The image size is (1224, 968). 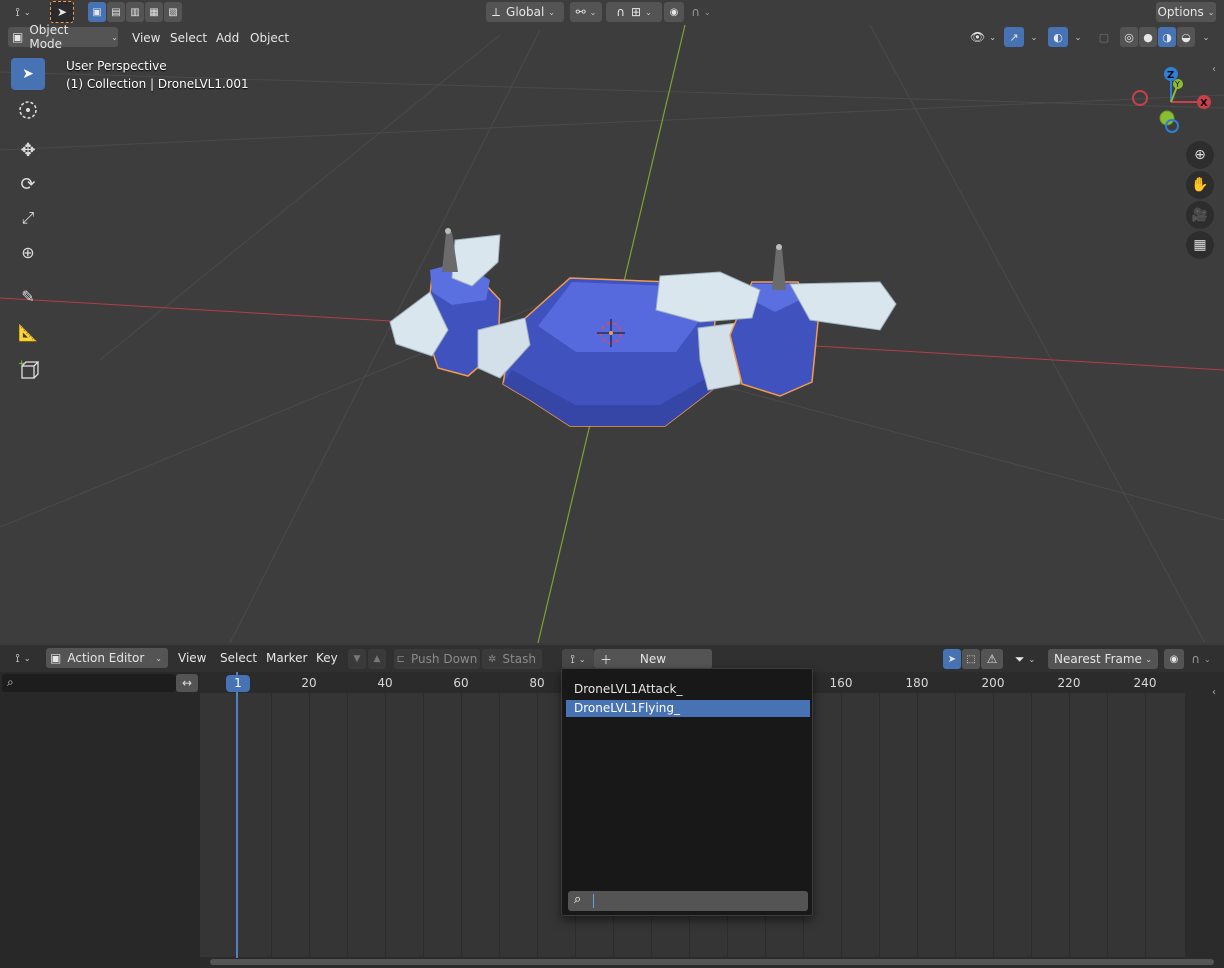 I want to click on current-frame-badge: 1, so click(x=238, y=683).